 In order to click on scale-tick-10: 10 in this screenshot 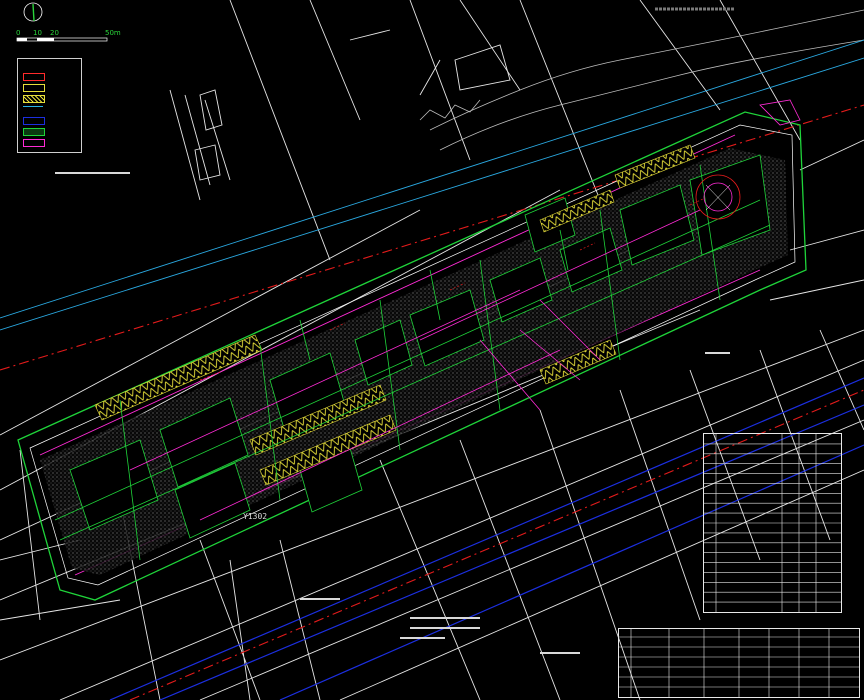, I will do `click(37, 33)`.